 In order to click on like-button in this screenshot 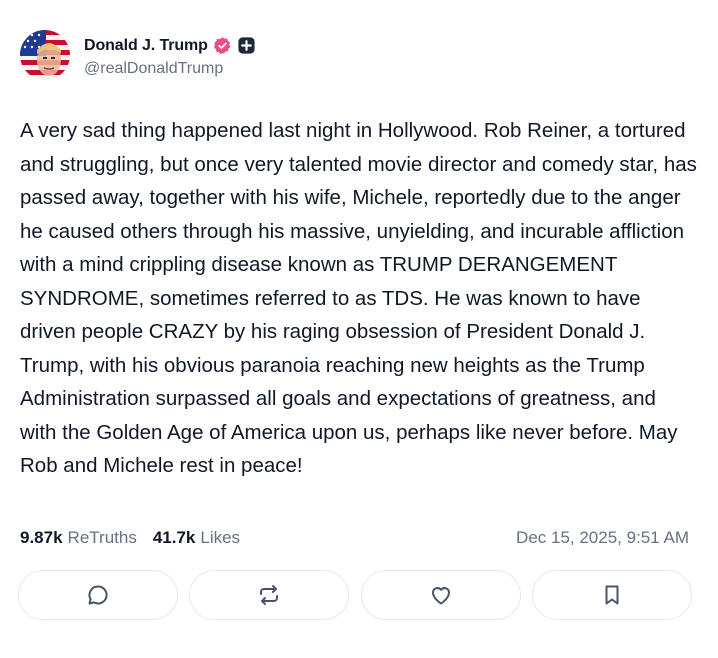, I will do `click(440, 595)`.